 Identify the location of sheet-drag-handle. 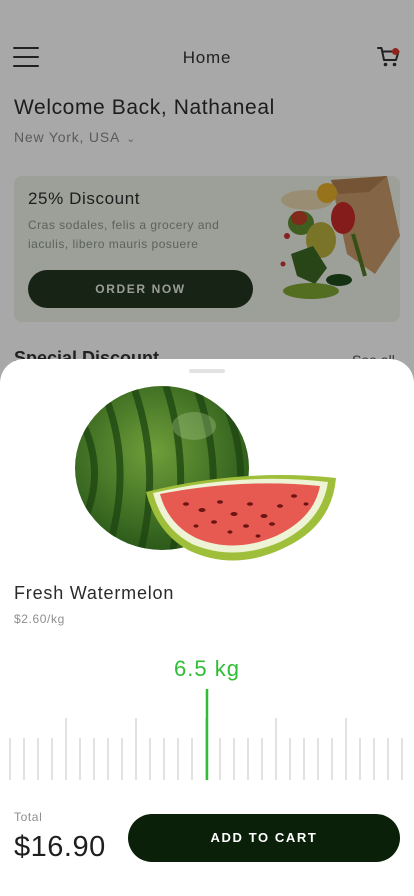
(207, 371).